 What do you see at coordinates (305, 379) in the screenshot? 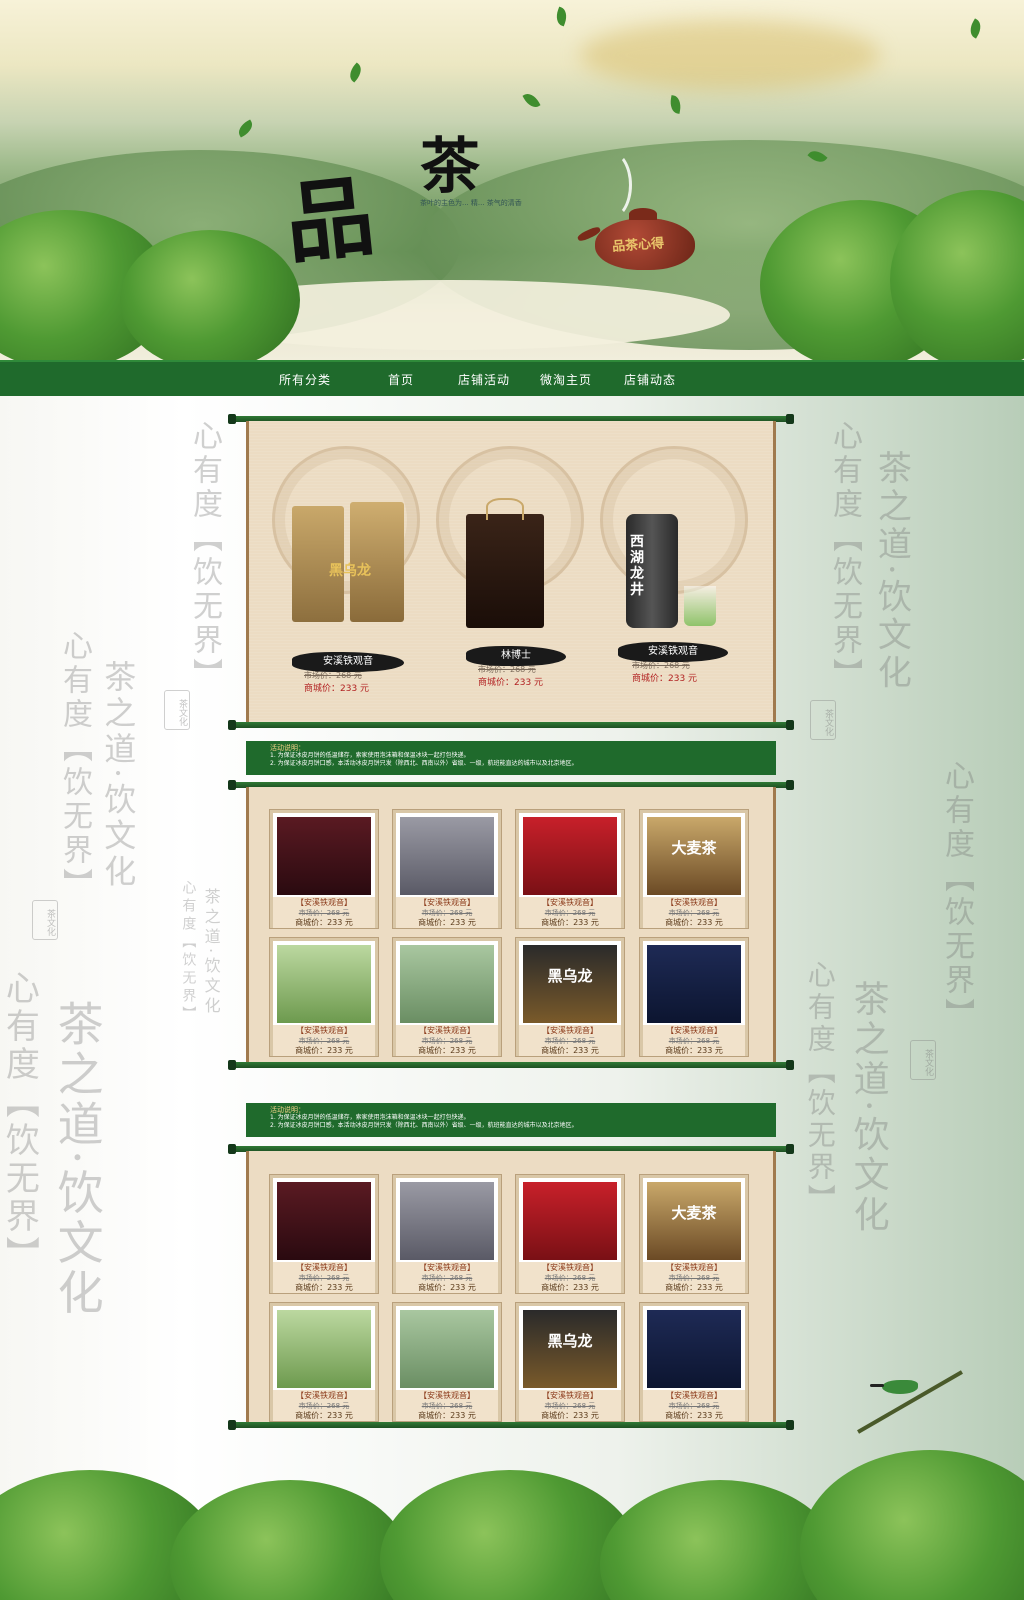
I see `nav-all-categories: 所有分类` at bounding box center [305, 379].